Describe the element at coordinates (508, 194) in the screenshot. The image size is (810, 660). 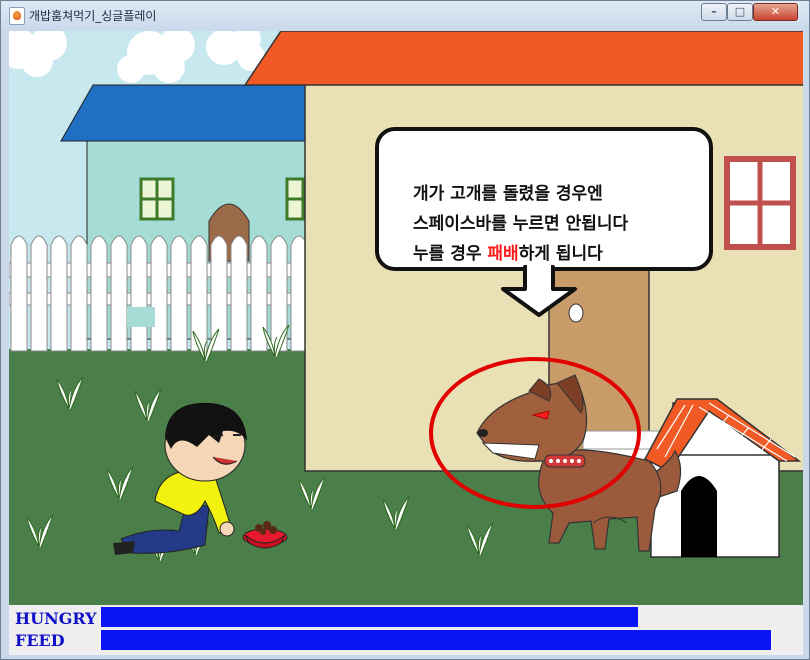
I see `bubble-line-1: 개가 고개를 돌렸을 경우엔` at that location.